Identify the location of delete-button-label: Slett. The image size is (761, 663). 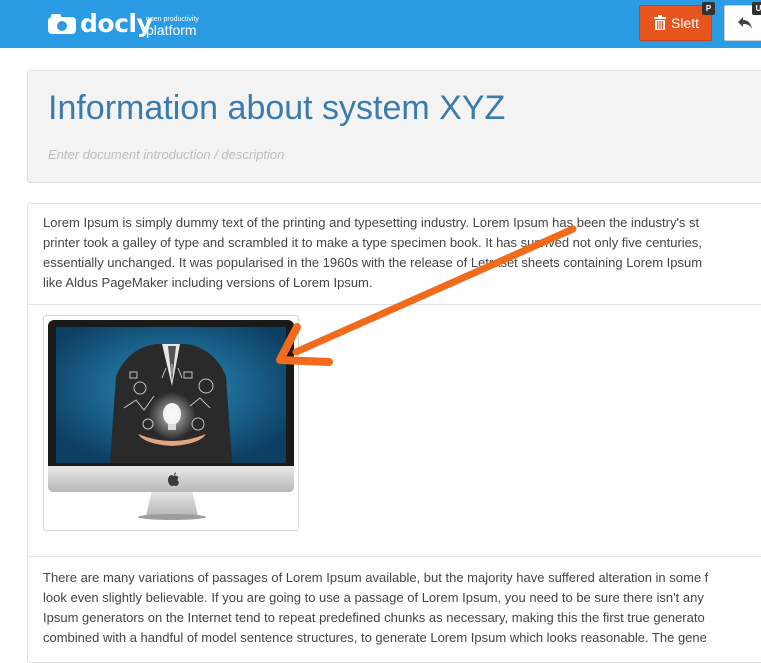
(685, 23).